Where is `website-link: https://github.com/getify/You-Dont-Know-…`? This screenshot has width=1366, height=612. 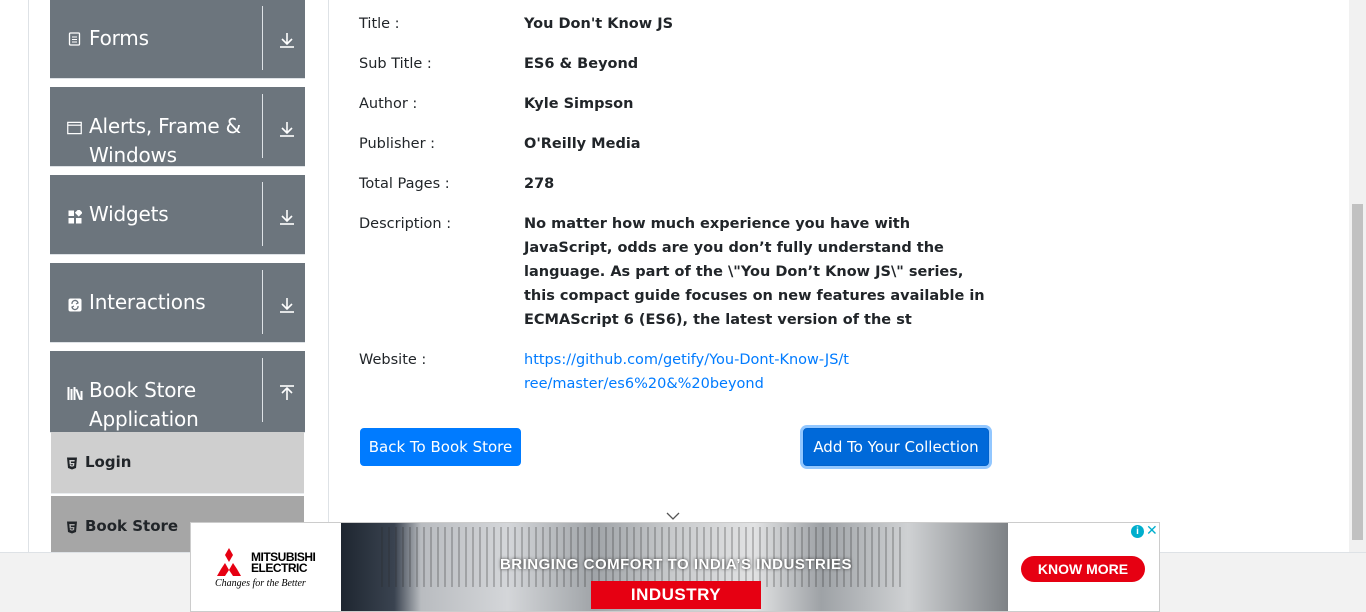
website-link: https://github.com/getify/You-Dont-Know-… is located at coordinates (689, 372).